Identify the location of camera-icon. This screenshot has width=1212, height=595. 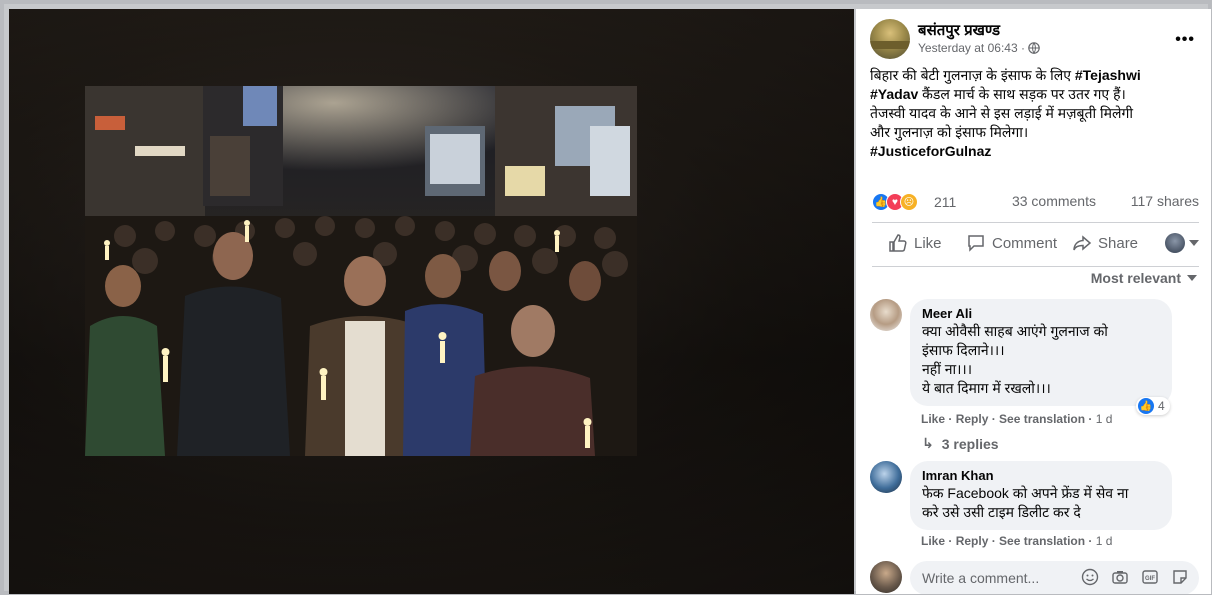
(1120, 577).